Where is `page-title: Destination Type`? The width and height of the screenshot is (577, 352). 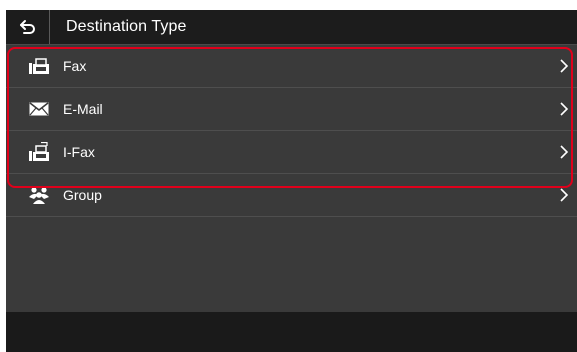 page-title: Destination Type is located at coordinates (126, 26).